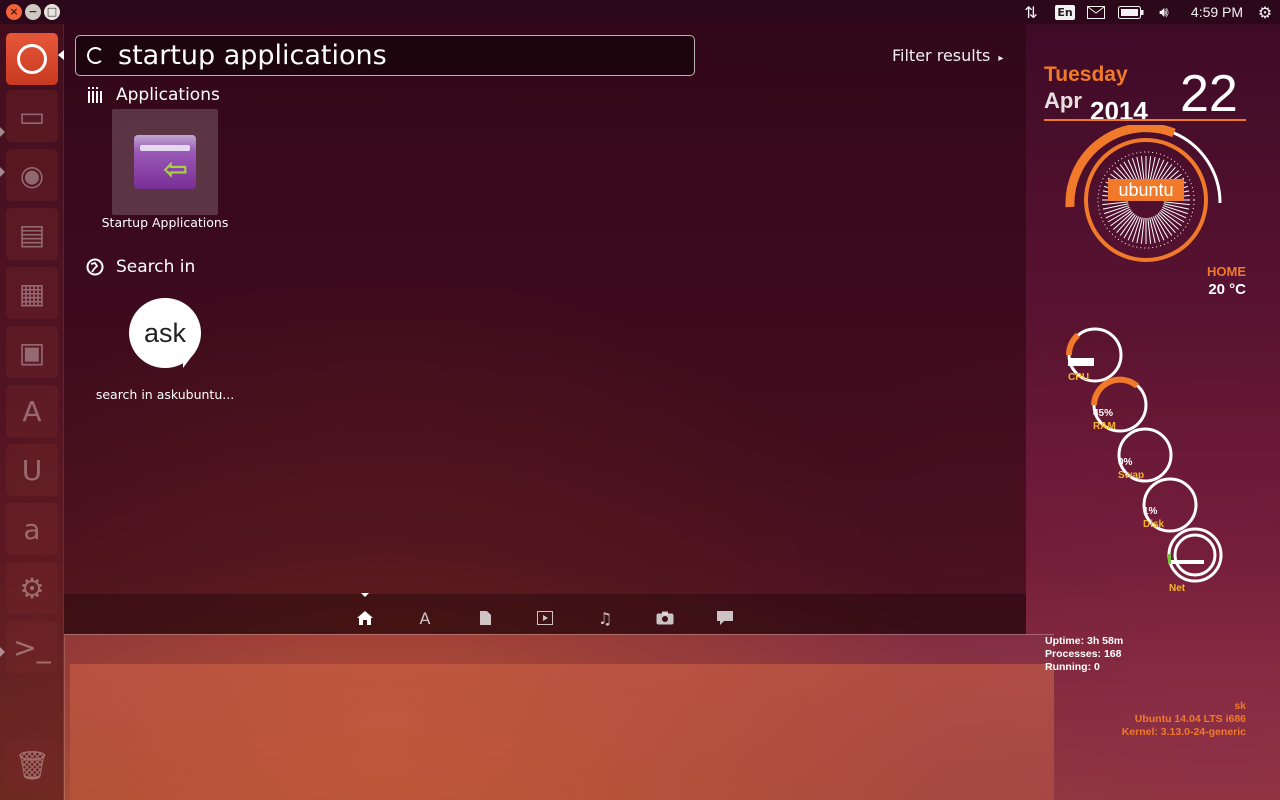 The width and height of the screenshot is (1280, 800). I want to click on chevron-right-icon: ▸, so click(1001, 58).